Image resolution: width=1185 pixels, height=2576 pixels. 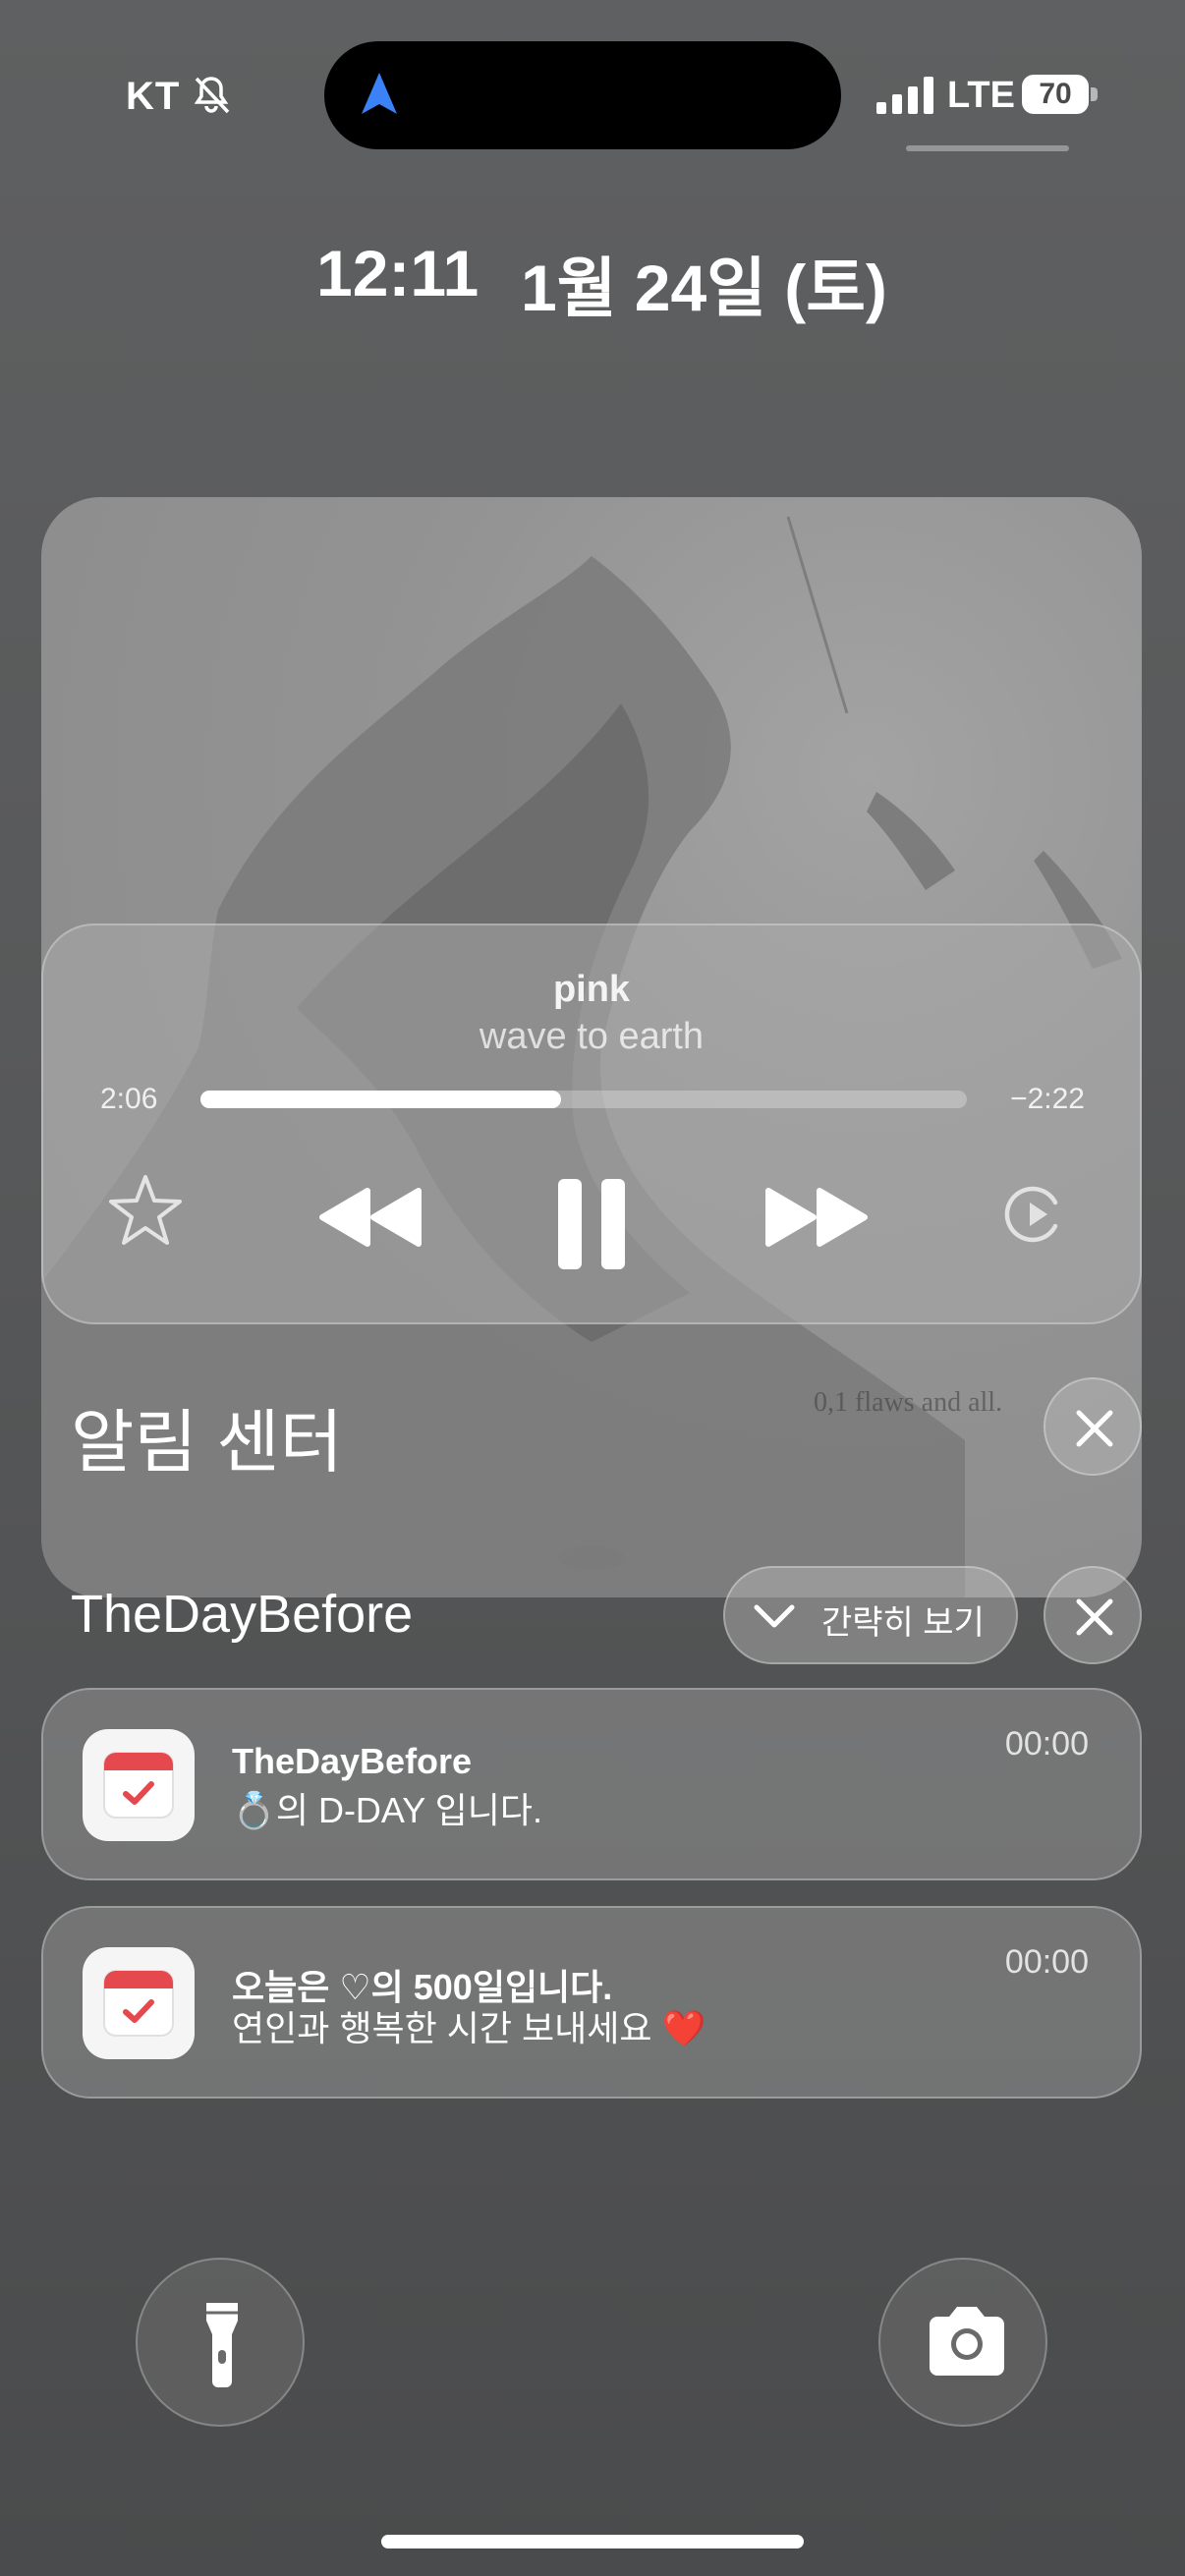 I want to click on fast-forward-icon, so click(x=817, y=1220).